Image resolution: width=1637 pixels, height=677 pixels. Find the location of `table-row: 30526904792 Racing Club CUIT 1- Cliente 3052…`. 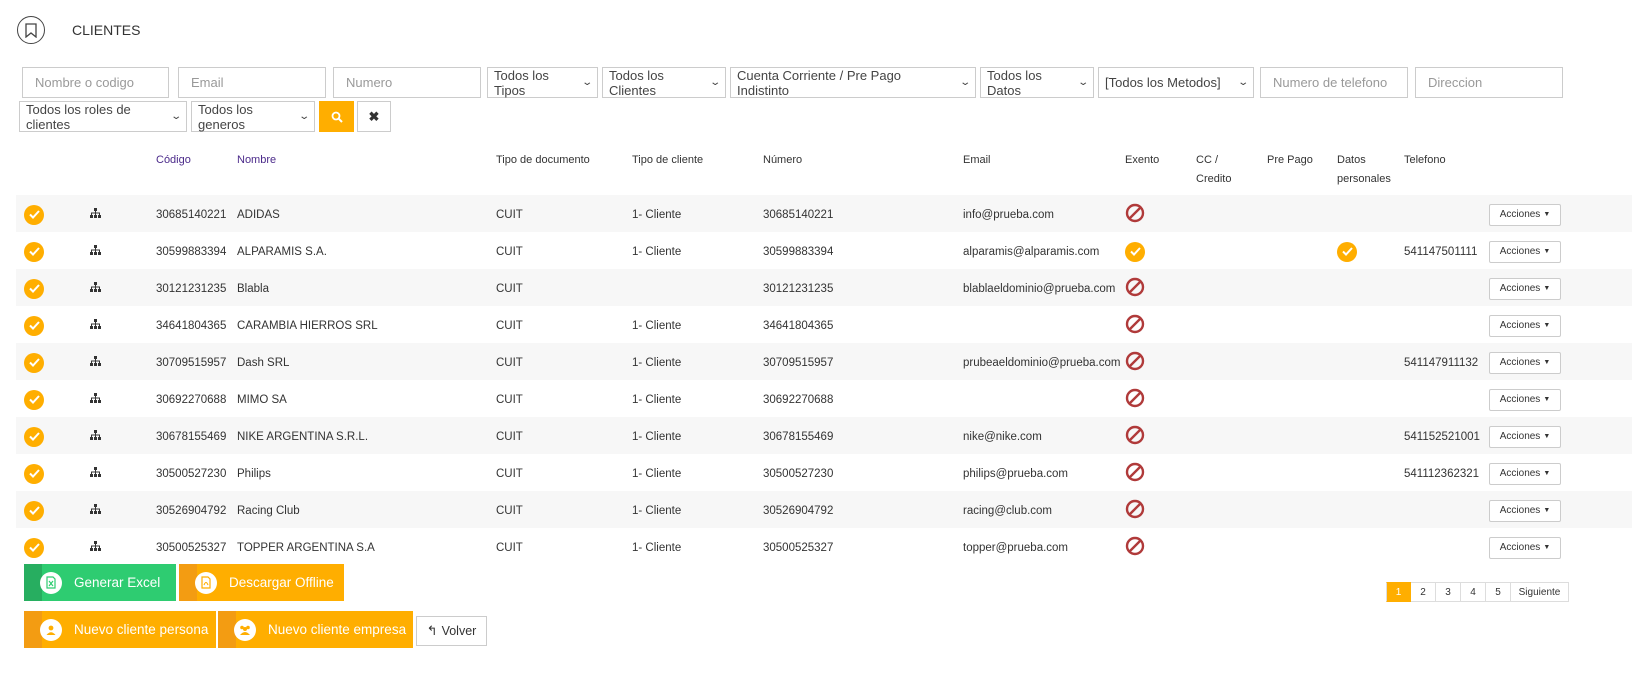

table-row: 30526904792 Racing Club CUIT 1- Cliente 3052… is located at coordinates (824, 509).